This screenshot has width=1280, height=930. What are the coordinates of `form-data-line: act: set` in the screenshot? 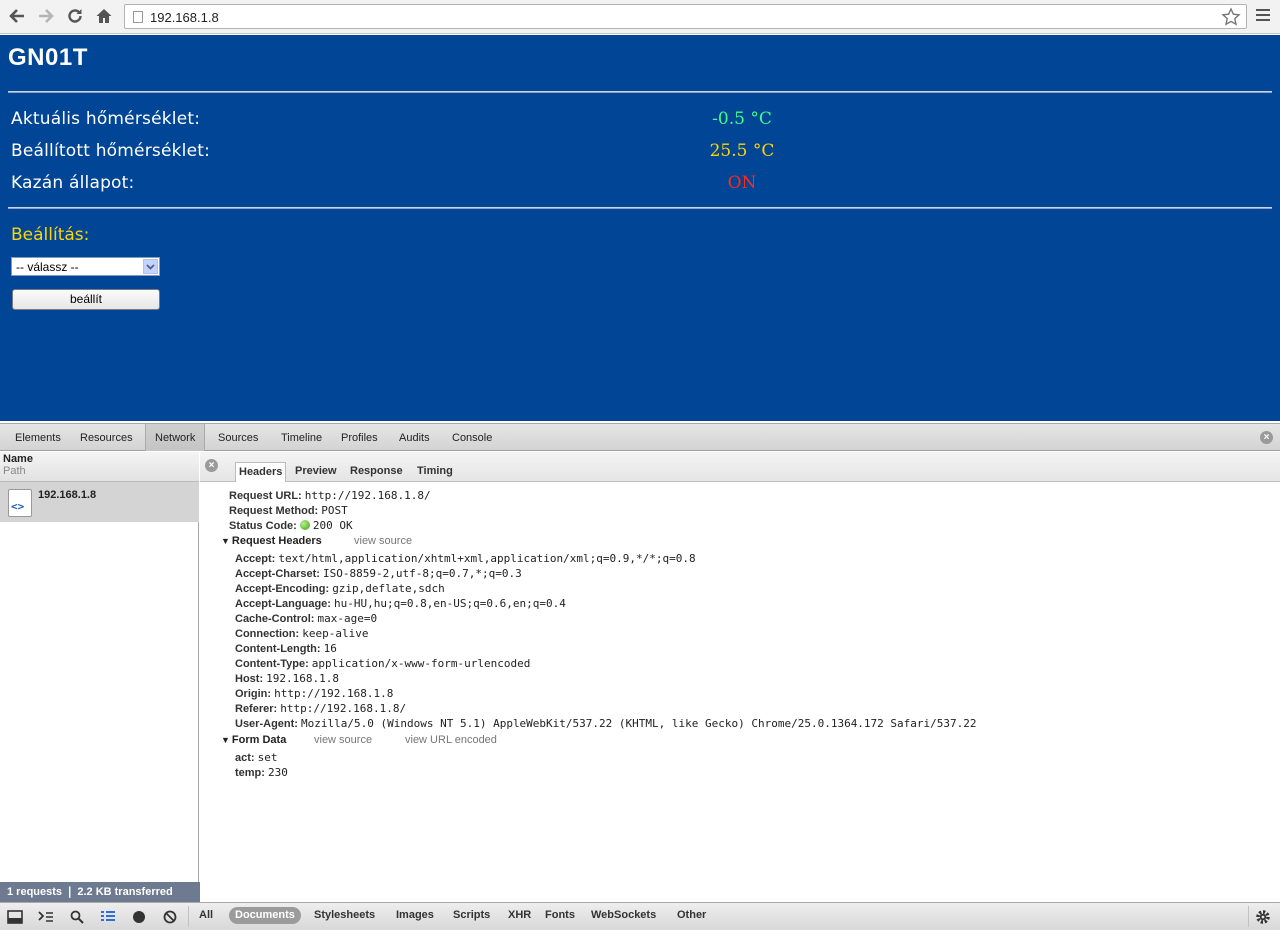 It's located at (256, 757).